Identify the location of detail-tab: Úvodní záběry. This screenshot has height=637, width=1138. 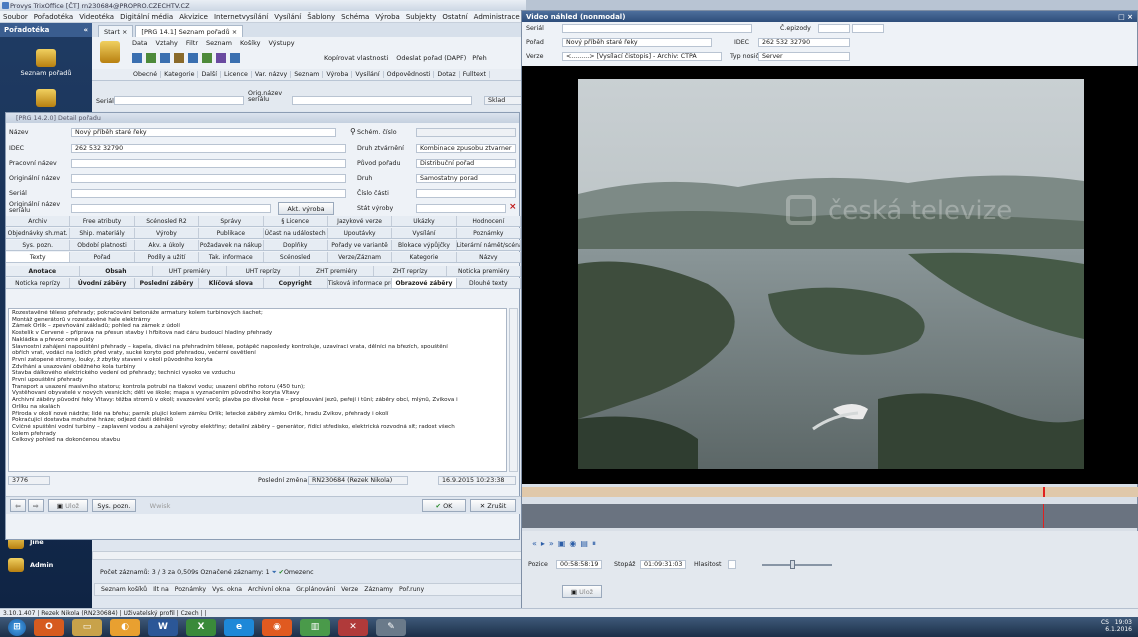
(102, 283).